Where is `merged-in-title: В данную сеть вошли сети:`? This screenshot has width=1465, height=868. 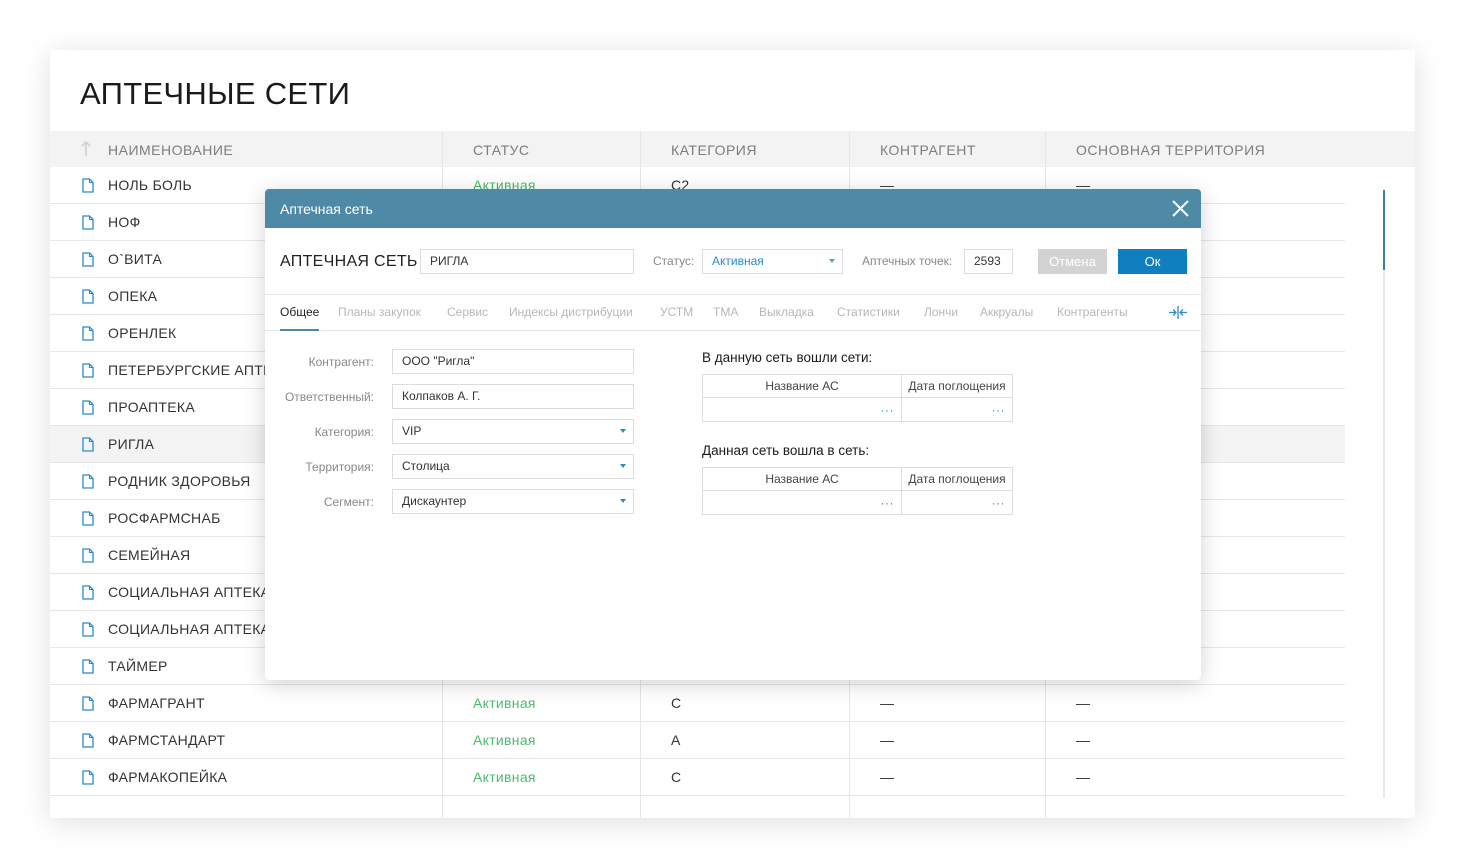 merged-in-title: В данную сеть вошли сети: is located at coordinates (787, 357).